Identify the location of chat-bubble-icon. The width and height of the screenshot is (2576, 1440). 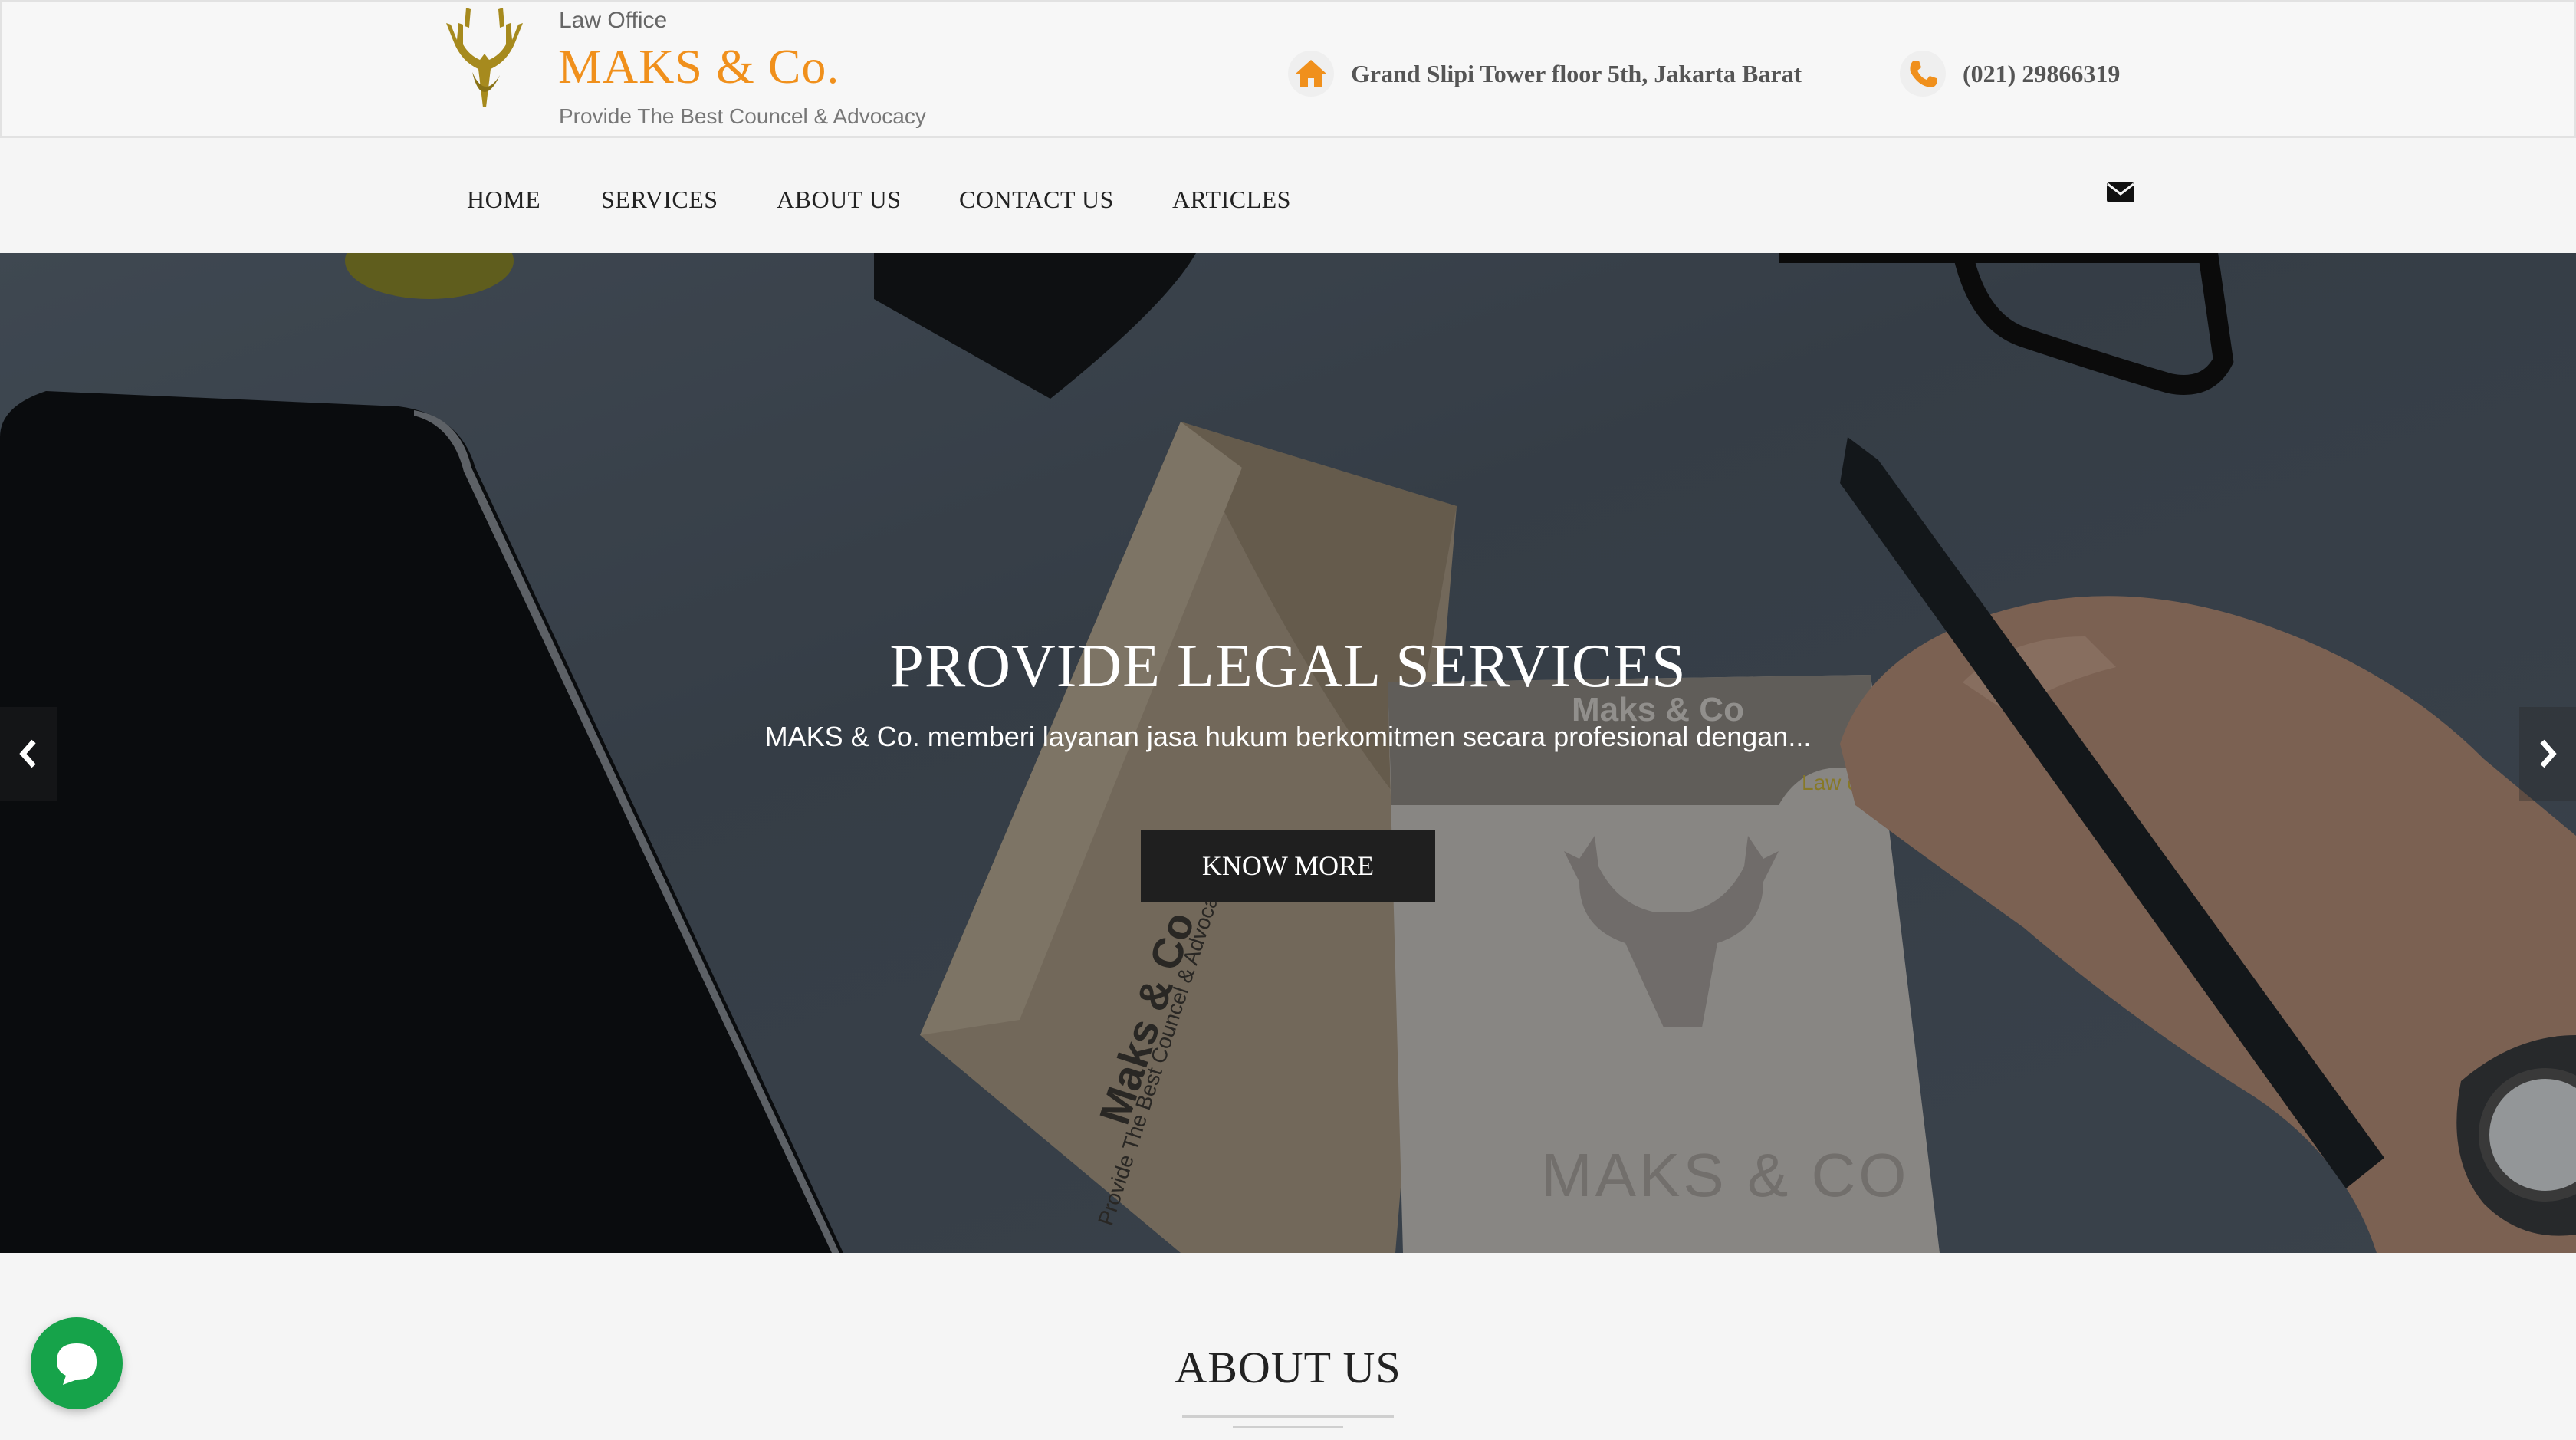
(77, 1364).